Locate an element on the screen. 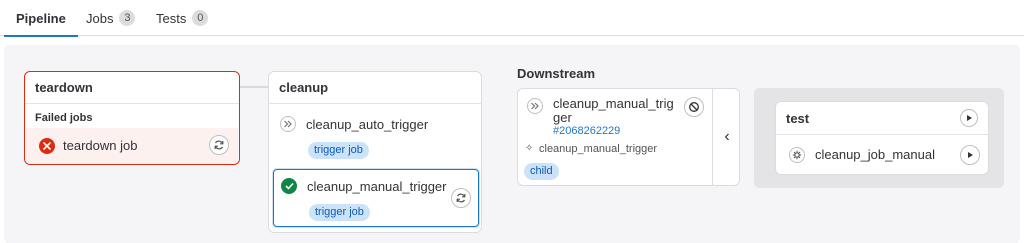 The image size is (1024, 243). job-cleanup-job-manual-name: cleanup_job_manual is located at coordinates (875, 154).